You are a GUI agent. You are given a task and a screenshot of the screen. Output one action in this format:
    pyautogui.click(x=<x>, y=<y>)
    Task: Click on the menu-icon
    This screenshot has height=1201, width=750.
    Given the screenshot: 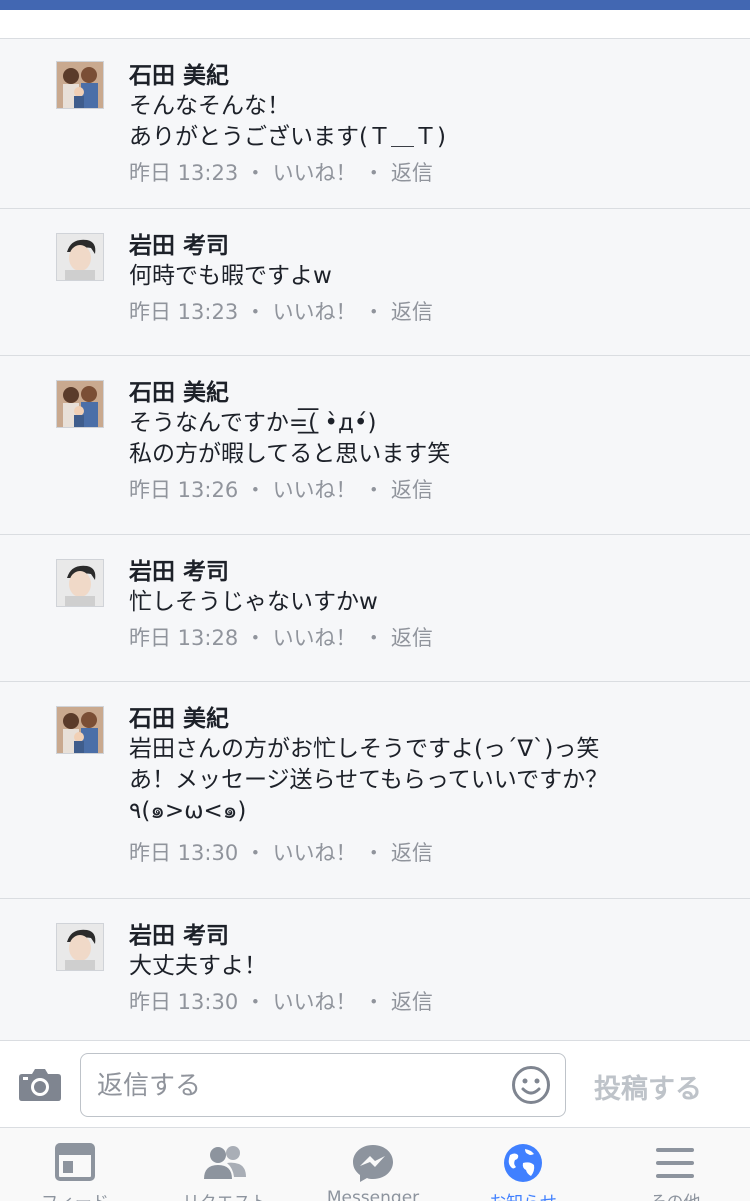 What is the action you would take?
    pyautogui.click(x=675, y=1163)
    